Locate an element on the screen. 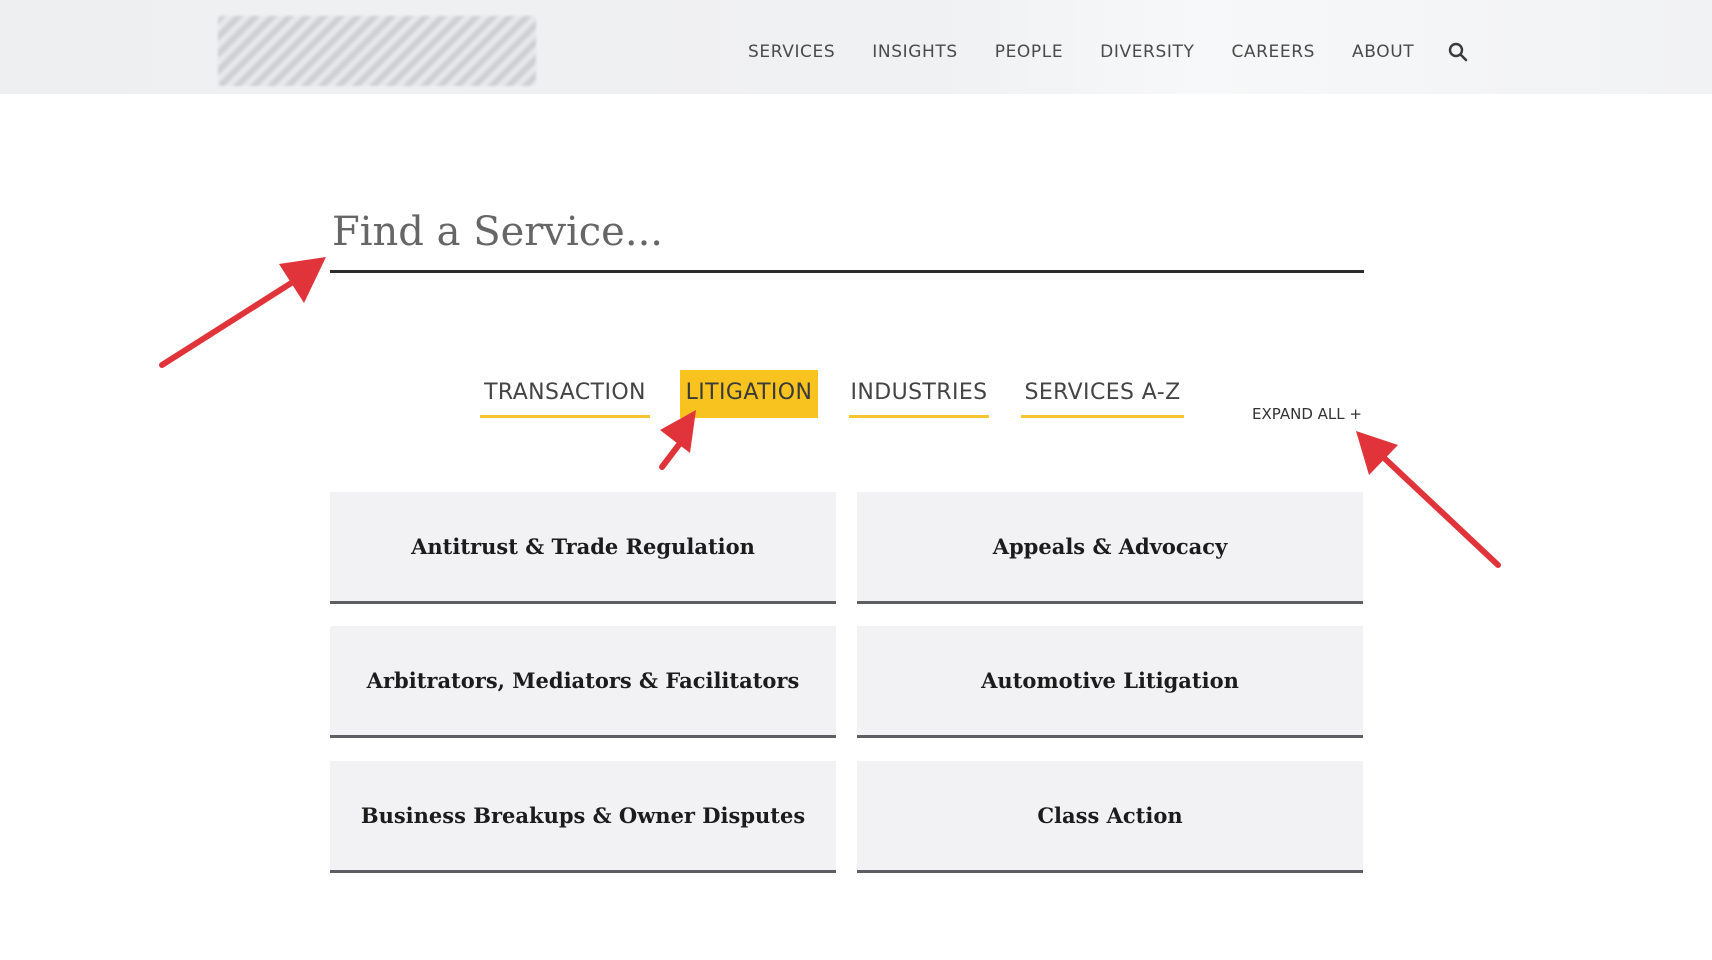 This screenshot has height=960, width=1712. service-card-label: Appeals & Advocacy is located at coordinates (1110, 546).